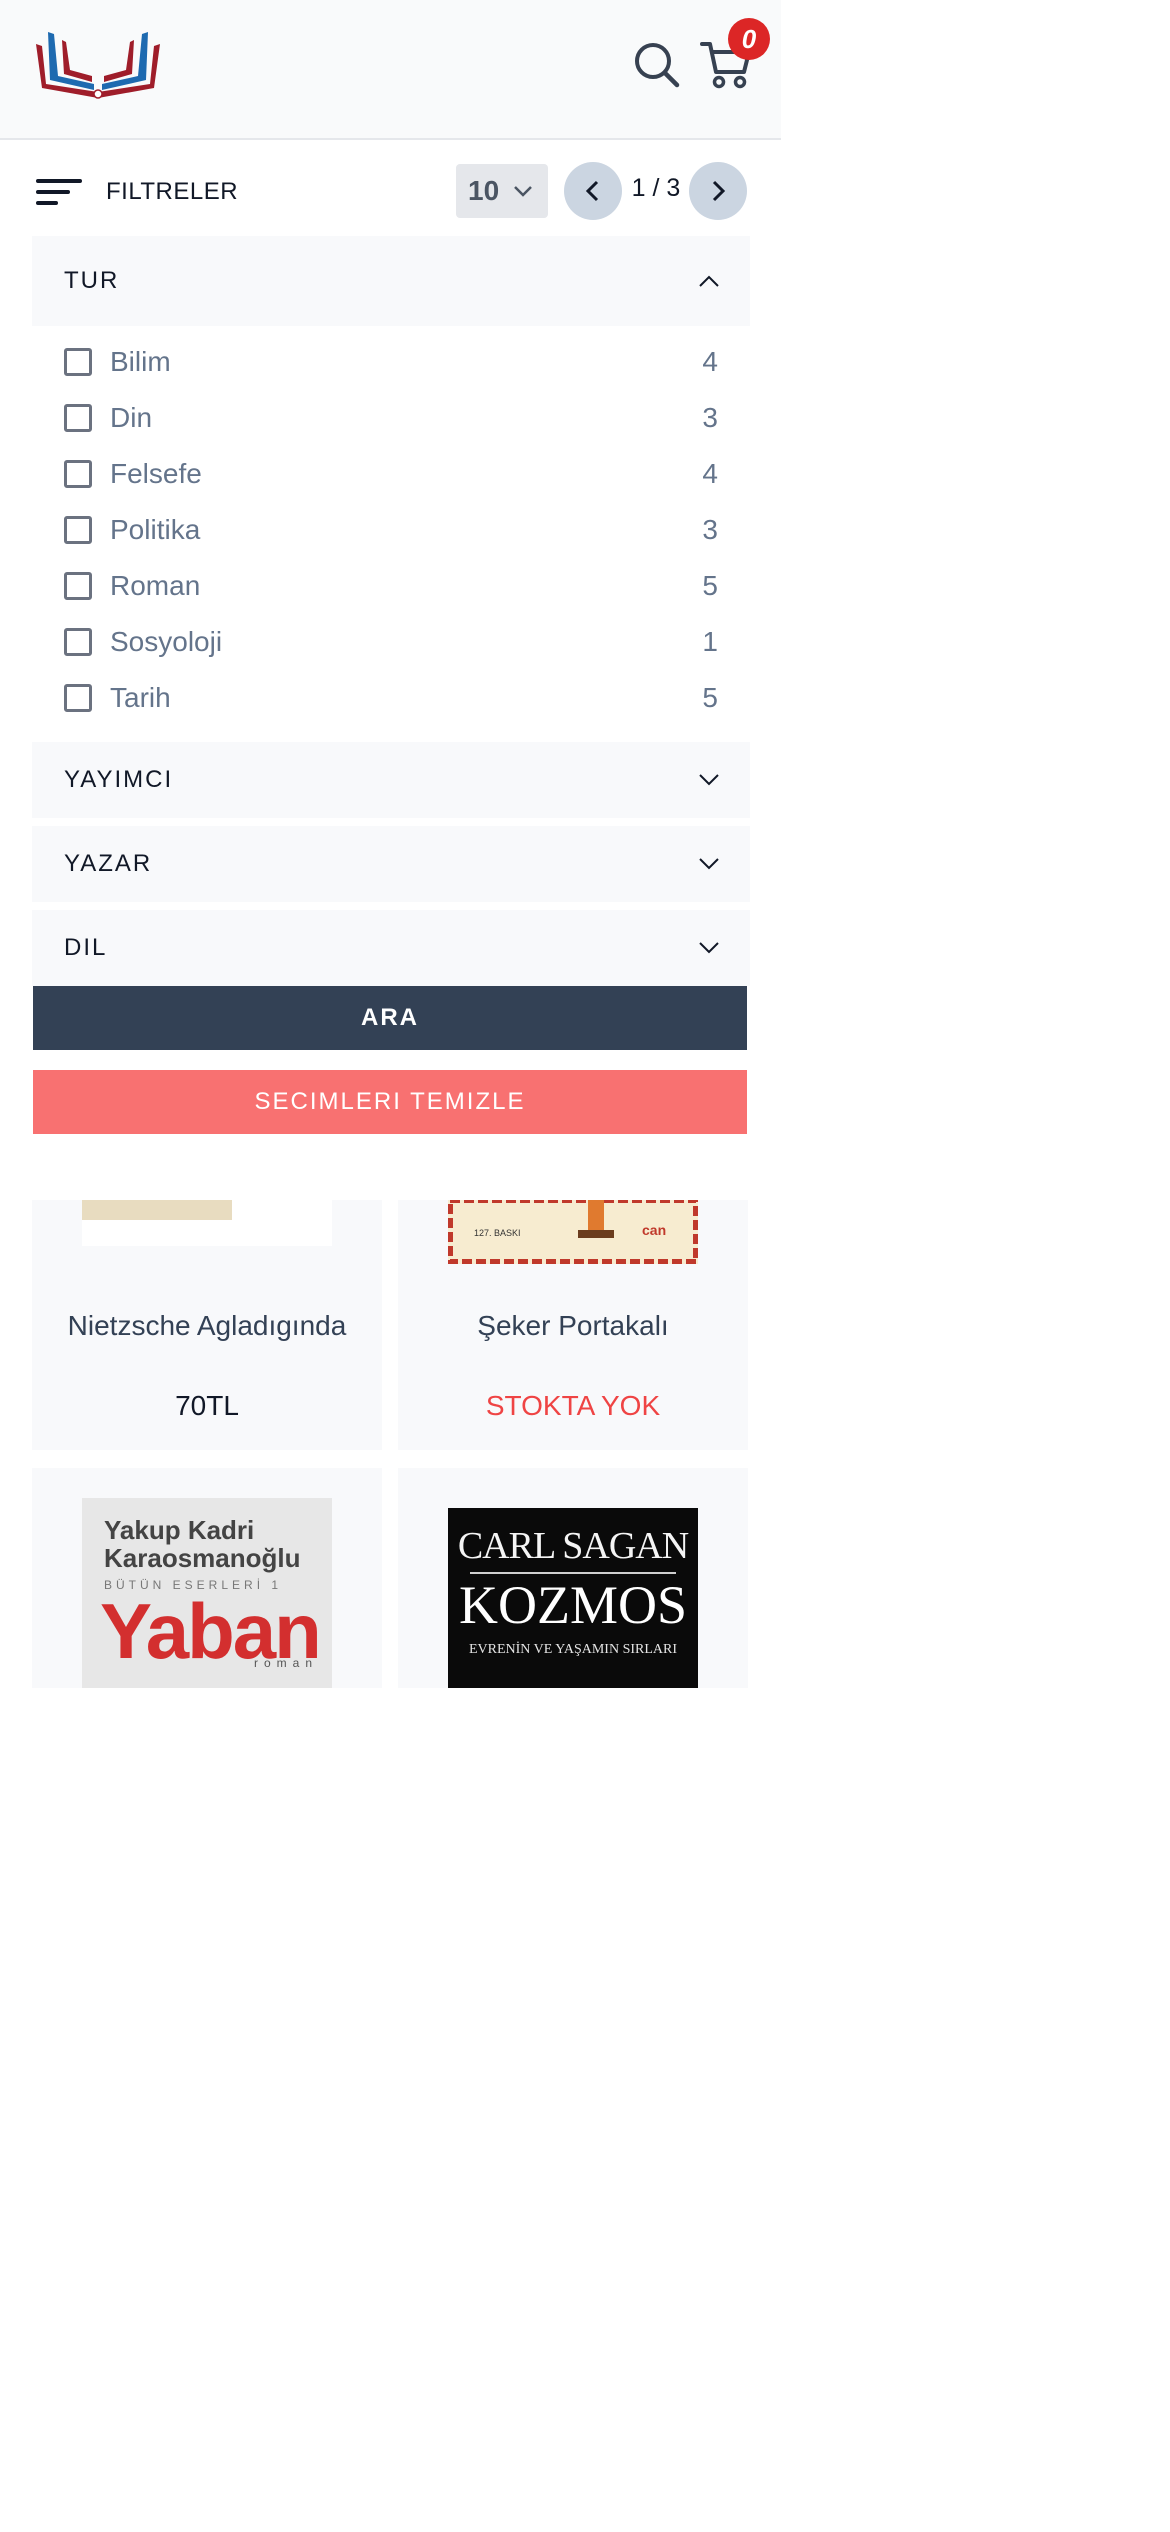 The height and width of the screenshot is (2532, 1170). I want to click on book-cover-edge, so click(157, 1210).